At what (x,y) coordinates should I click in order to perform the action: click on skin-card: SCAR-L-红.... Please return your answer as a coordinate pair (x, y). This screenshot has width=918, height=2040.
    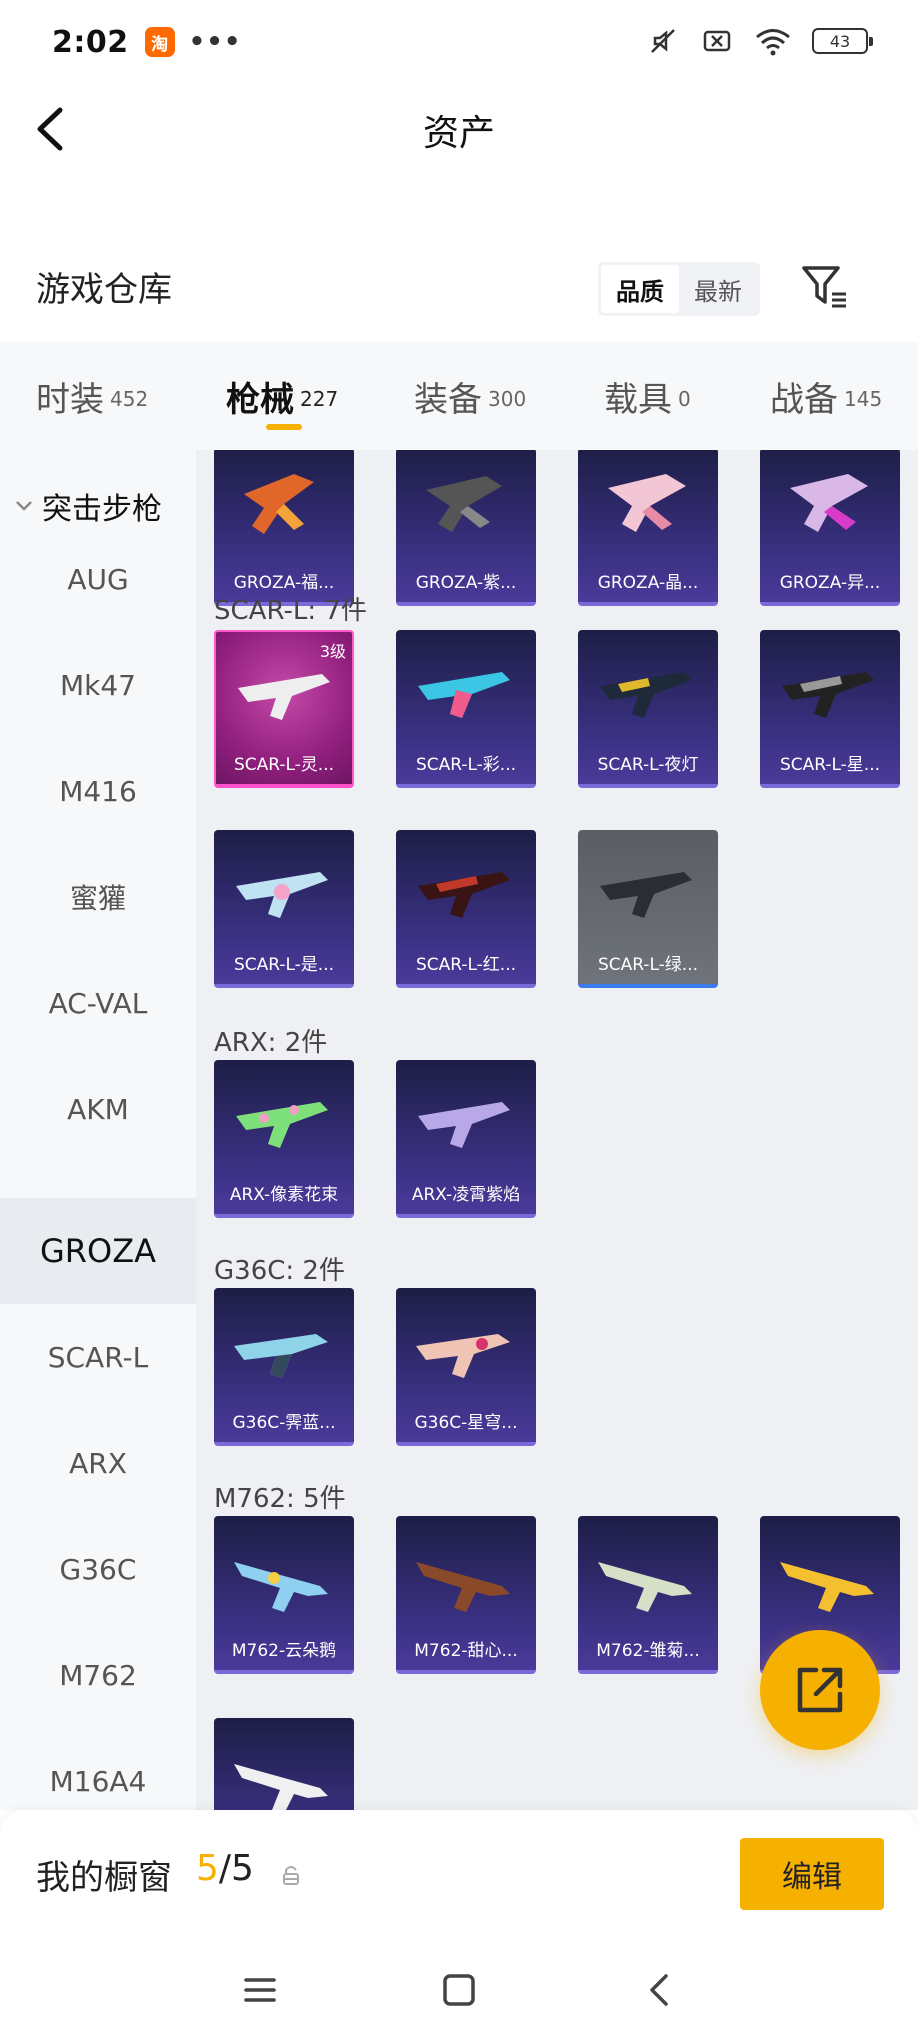
    Looking at the image, I should click on (466, 909).